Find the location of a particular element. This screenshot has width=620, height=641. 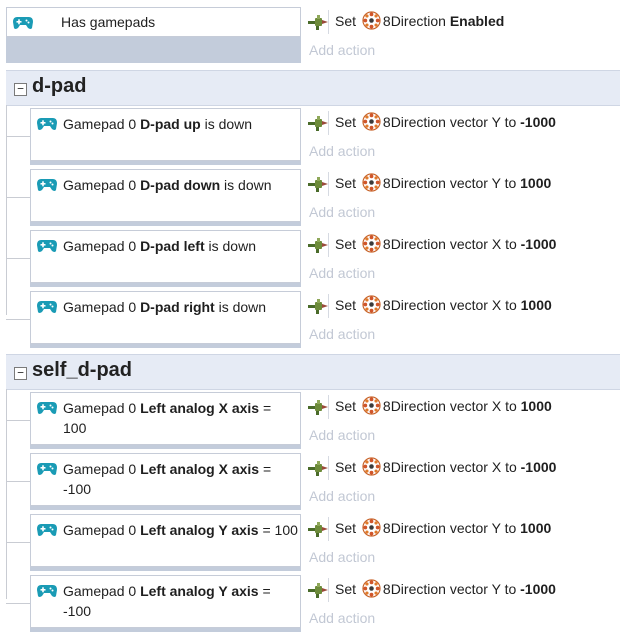

condition-text: Gamepad 0 Left analog X axis = -100 is located at coordinates (167, 479).